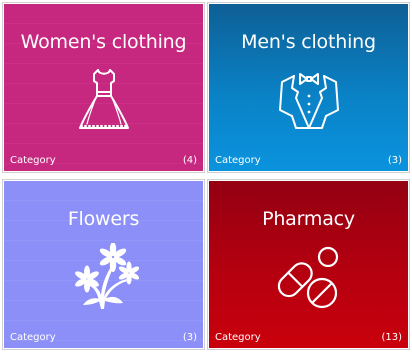  What do you see at coordinates (309, 101) in the screenshot?
I see `tuxedo-icon` at bounding box center [309, 101].